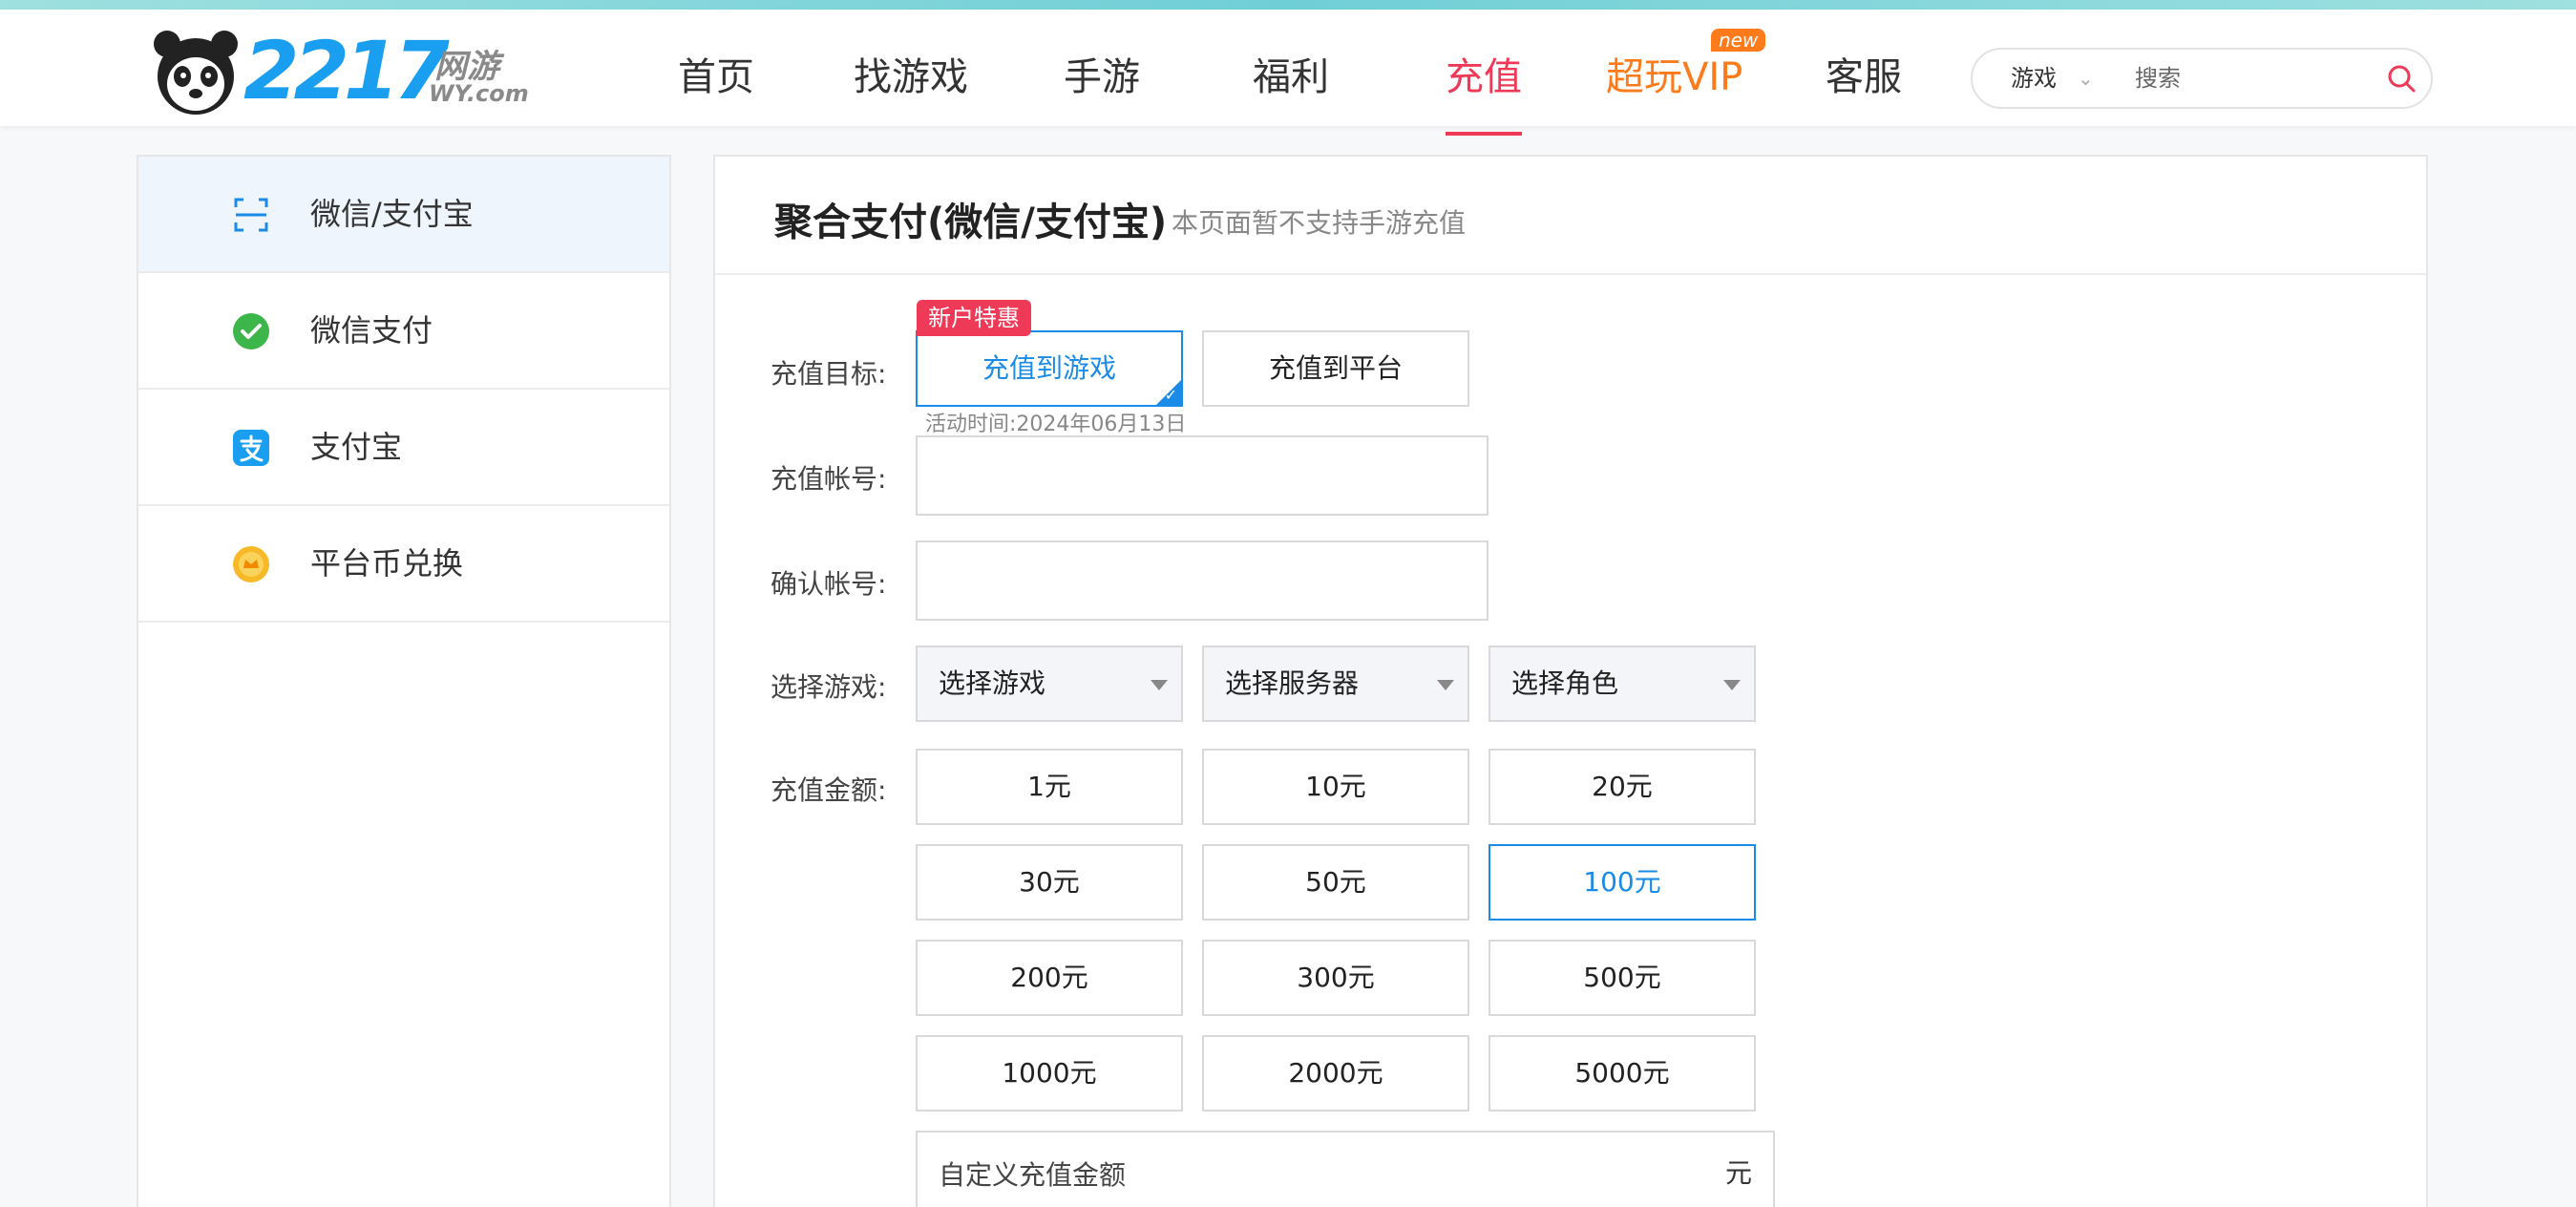 The height and width of the screenshot is (1207, 2576). Describe the element at coordinates (1864, 77) in the screenshot. I see `nav-item-support: 客服` at that location.